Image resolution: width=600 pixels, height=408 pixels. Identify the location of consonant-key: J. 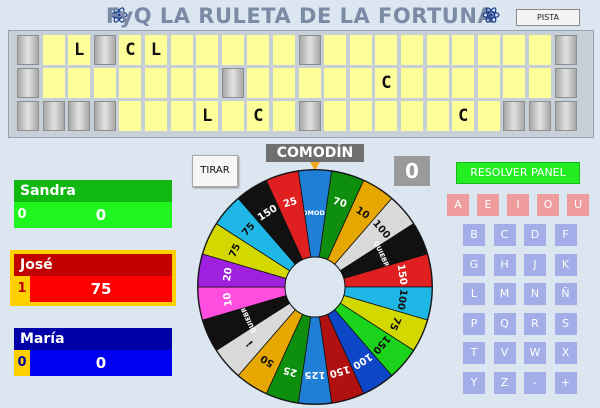
(535, 264).